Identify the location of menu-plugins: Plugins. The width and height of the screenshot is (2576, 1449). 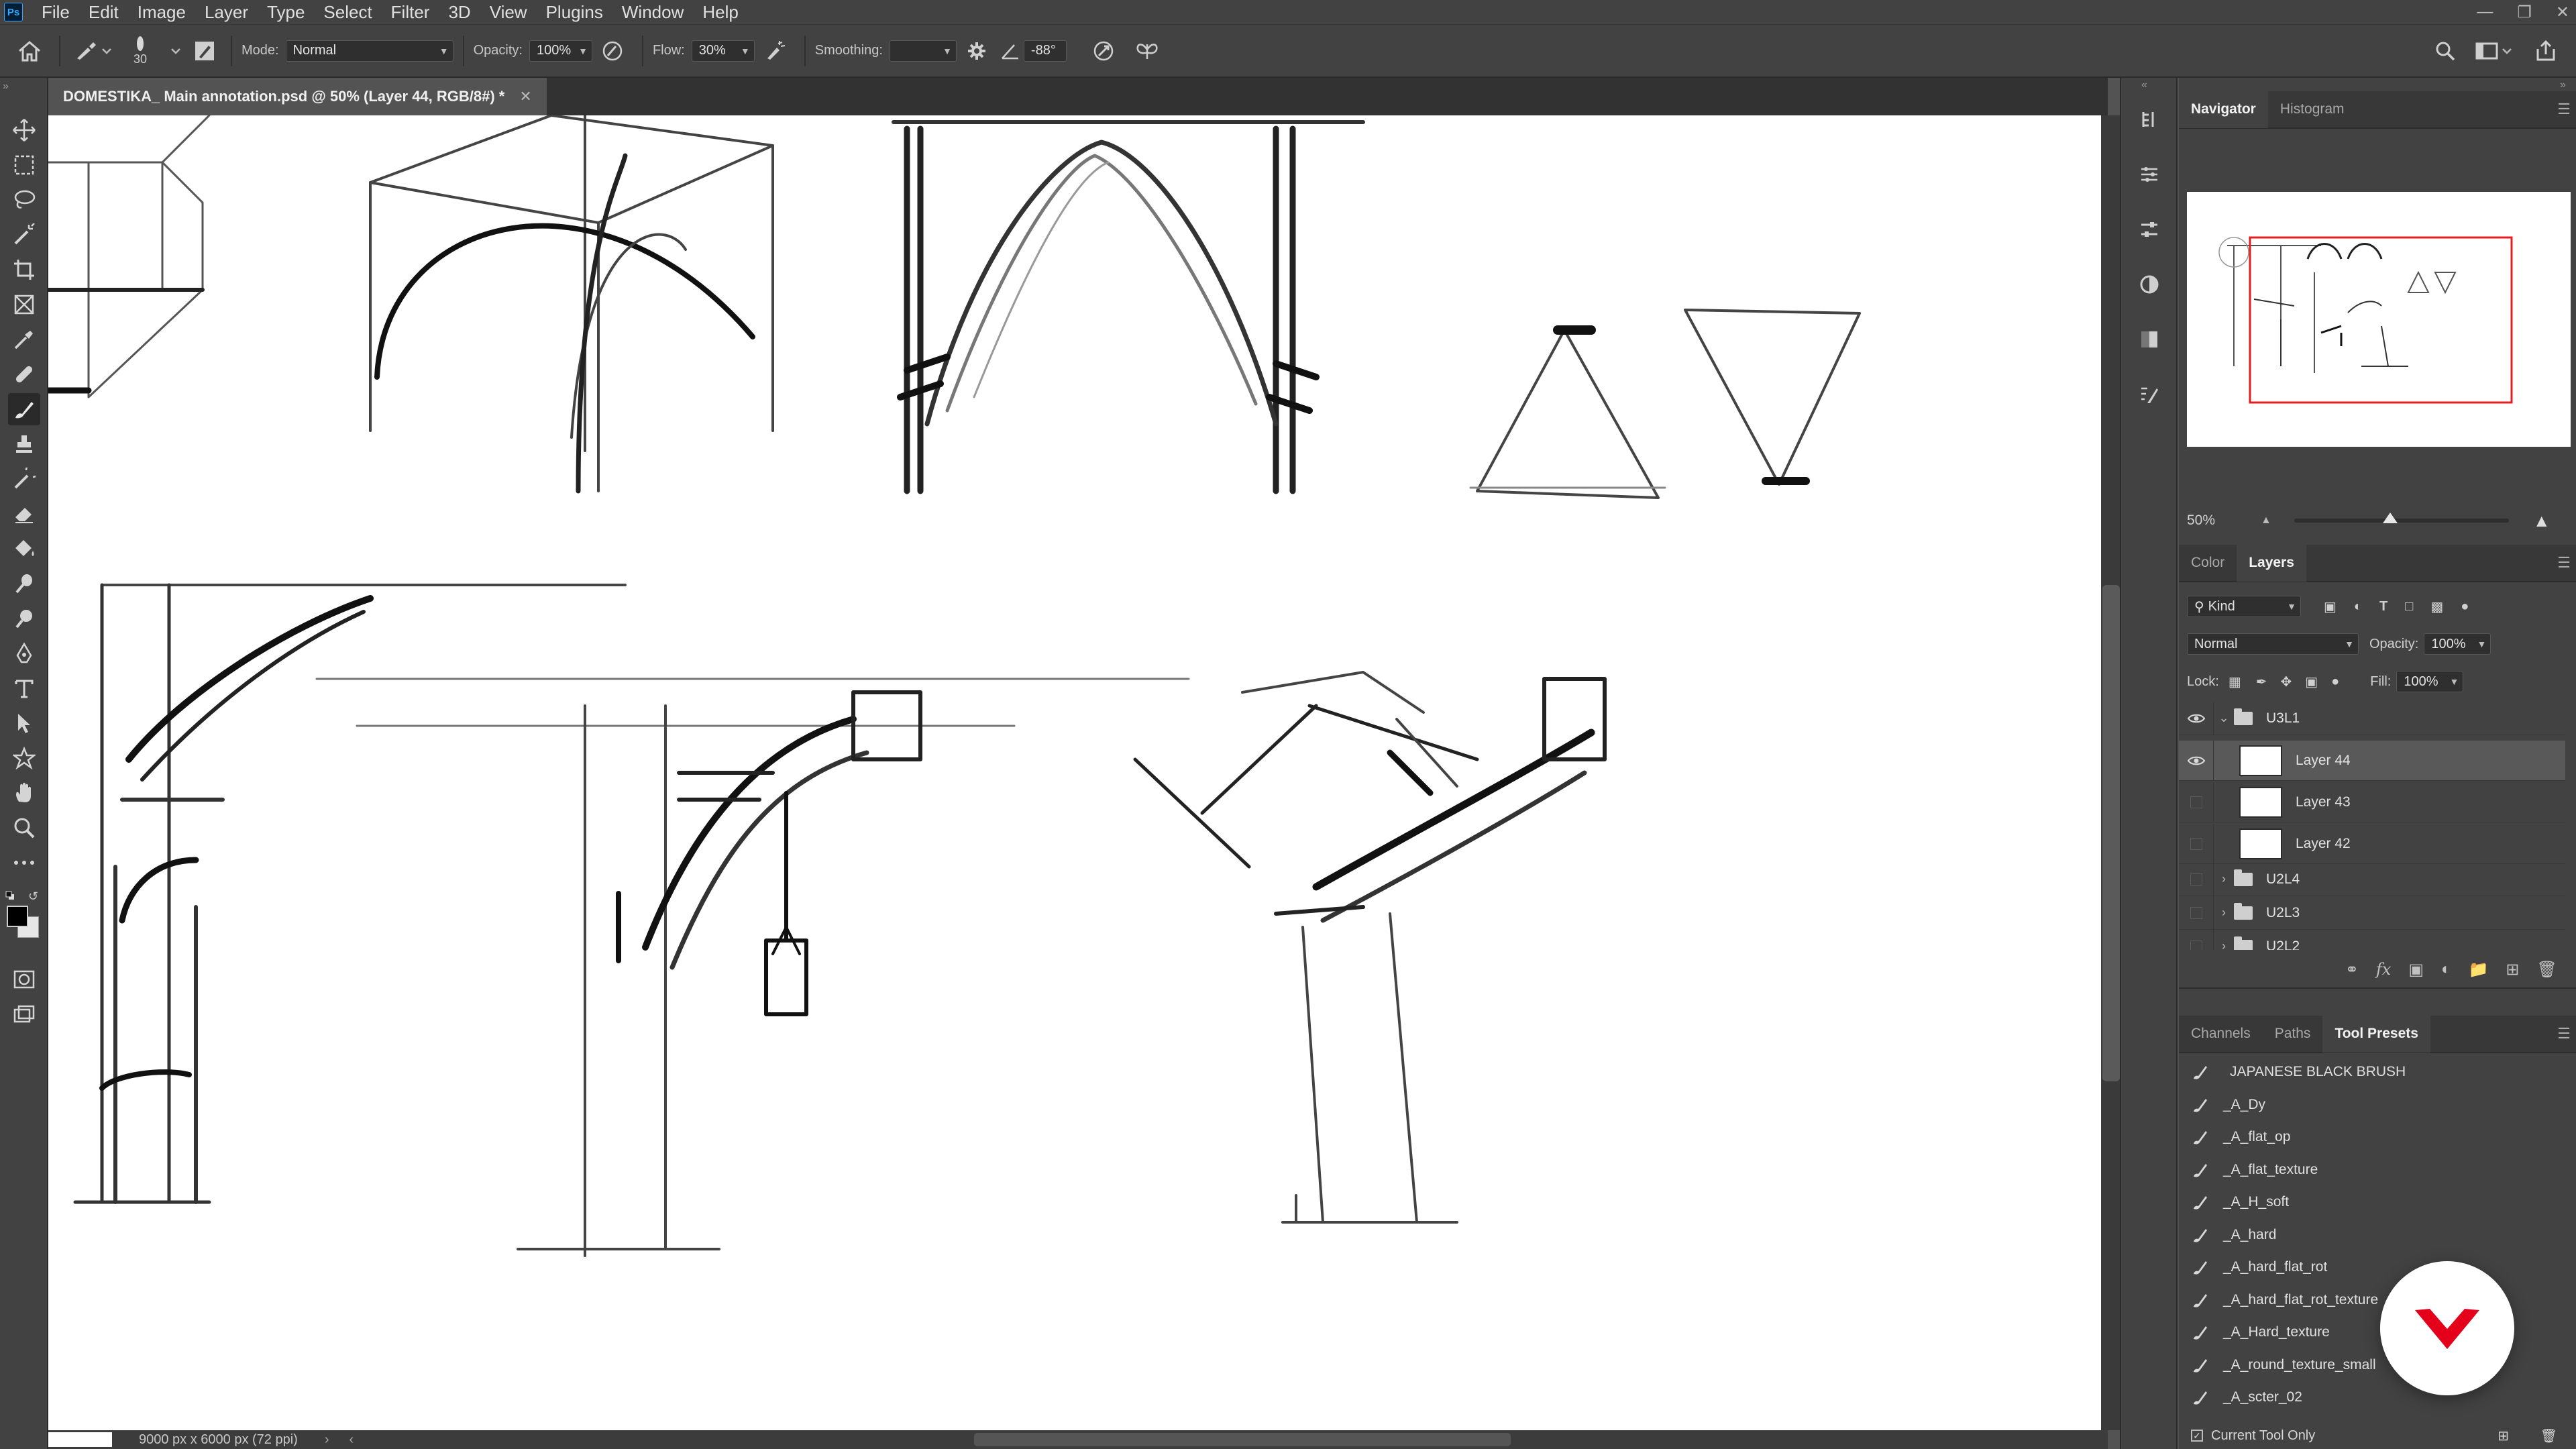
(574, 12).